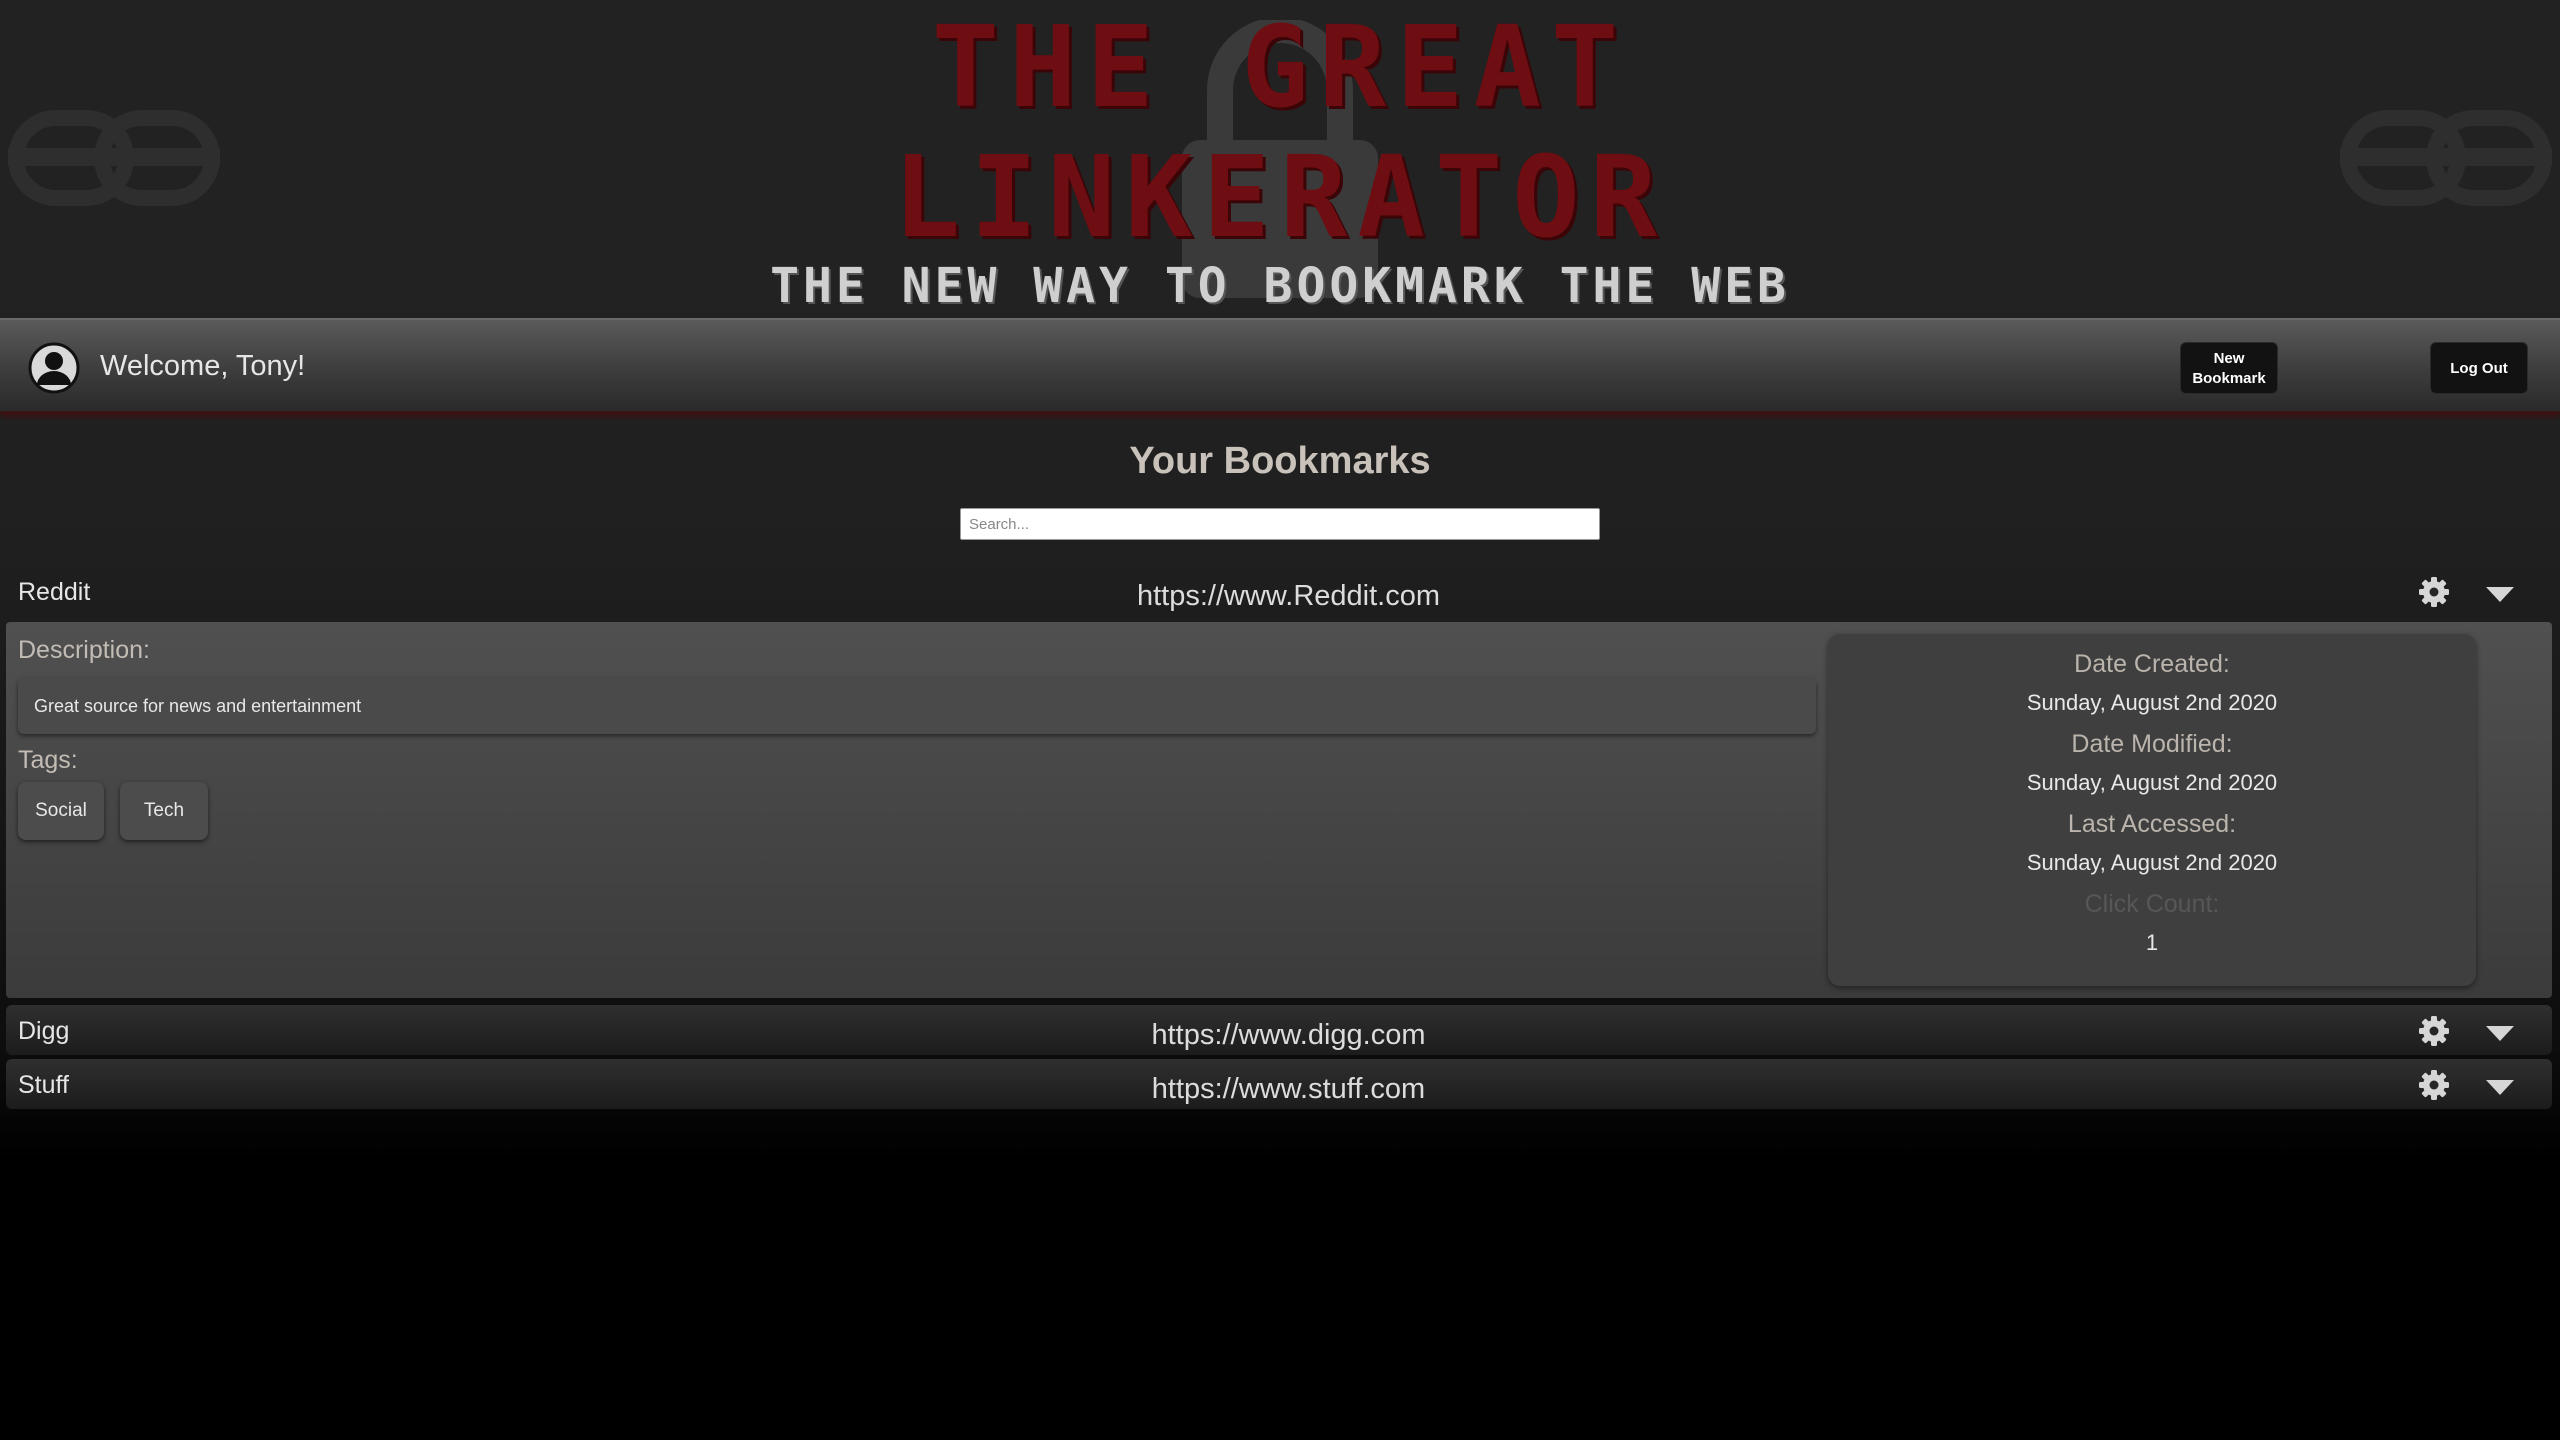 The height and width of the screenshot is (1440, 2560). What do you see at coordinates (2152, 942) in the screenshot?
I see `click-count-value: 1` at bounding box center [2152, 942].